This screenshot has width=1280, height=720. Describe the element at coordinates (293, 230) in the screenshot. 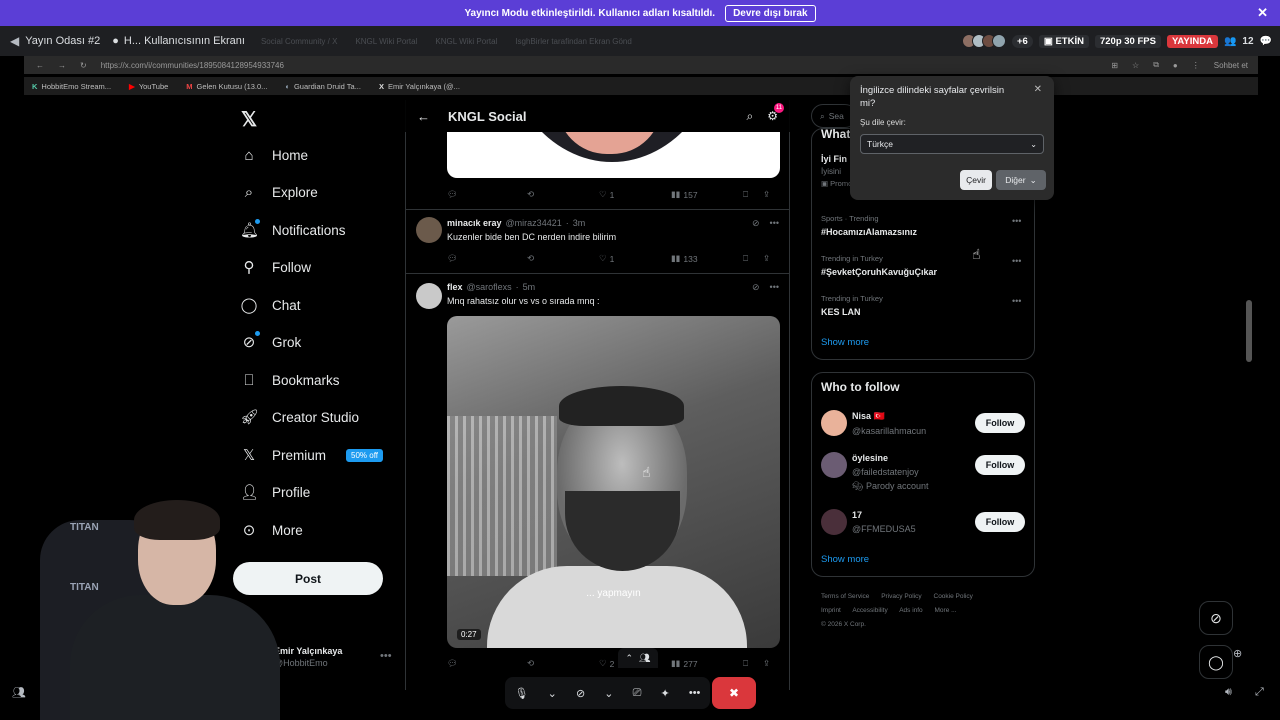

I see `sidebar-item-notifications: 🔔︎ Notifications` at that location.